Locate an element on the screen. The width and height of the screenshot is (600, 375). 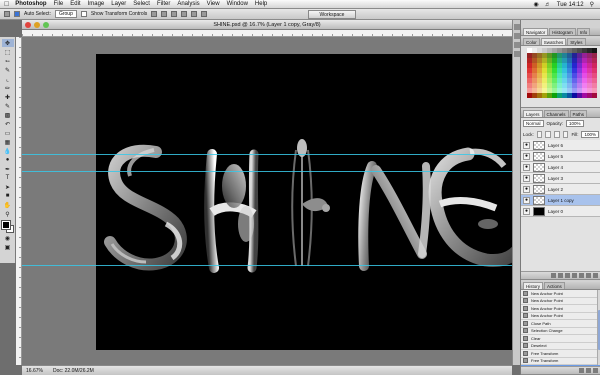
auto-select-checkbox is located at coordinates (17, 14).